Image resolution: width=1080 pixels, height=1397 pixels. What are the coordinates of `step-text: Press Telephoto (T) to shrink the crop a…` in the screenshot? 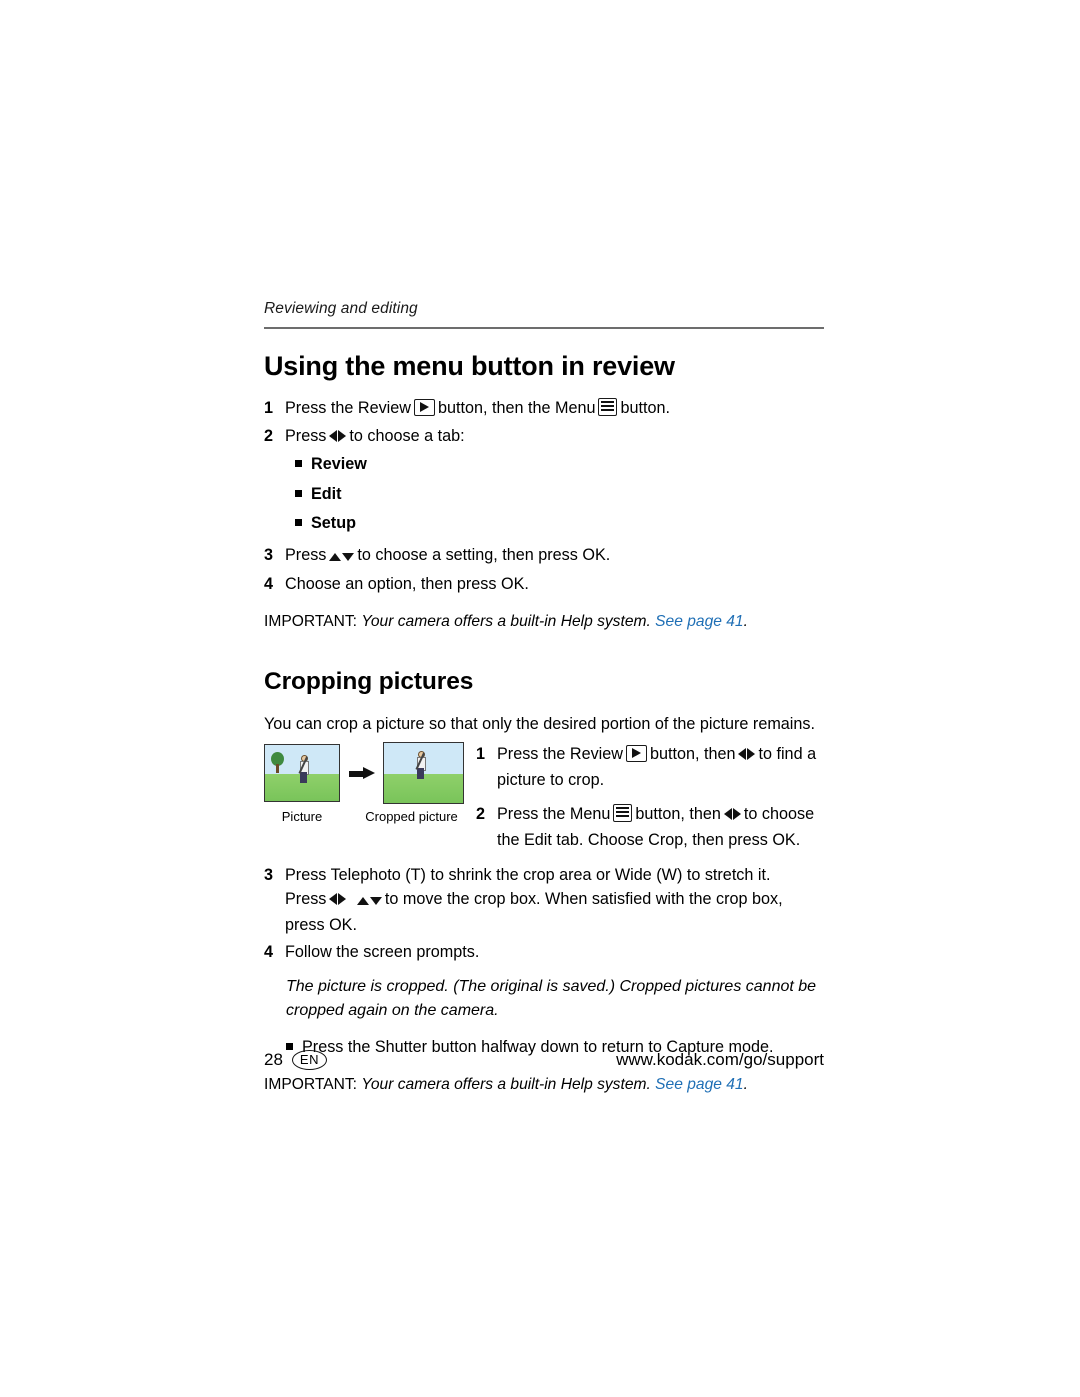 It's located at (554, 900).